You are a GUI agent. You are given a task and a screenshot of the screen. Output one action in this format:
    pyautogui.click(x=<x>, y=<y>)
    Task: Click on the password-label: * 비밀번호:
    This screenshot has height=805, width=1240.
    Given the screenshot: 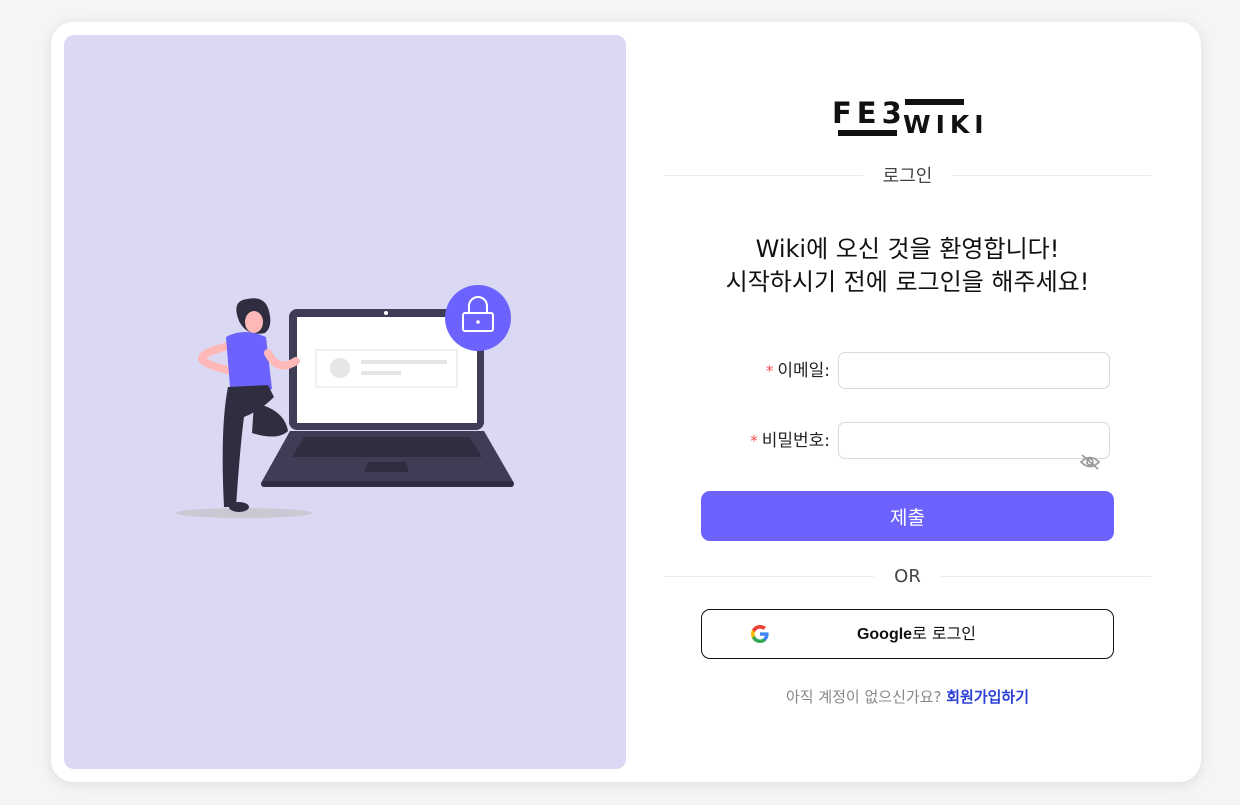 What is the action you would take?
    pyautogui.click(x=790, y=441)
    